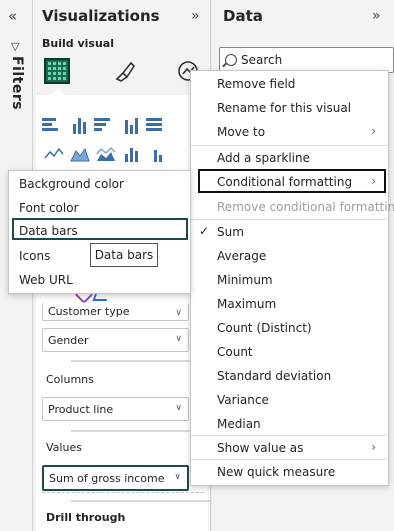 The height and width of the screenshot is (531, 394). What do you see at coordinates (264, 328) in the screenshot?
I see `menu-item-count-distinct: Count (Distinct)` at bounding box center [264, 328].